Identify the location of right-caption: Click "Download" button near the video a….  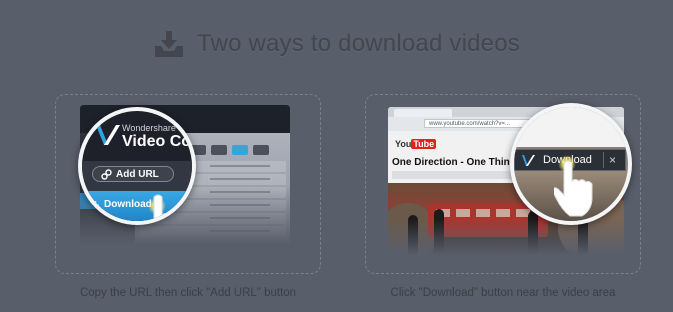
(503, 293).